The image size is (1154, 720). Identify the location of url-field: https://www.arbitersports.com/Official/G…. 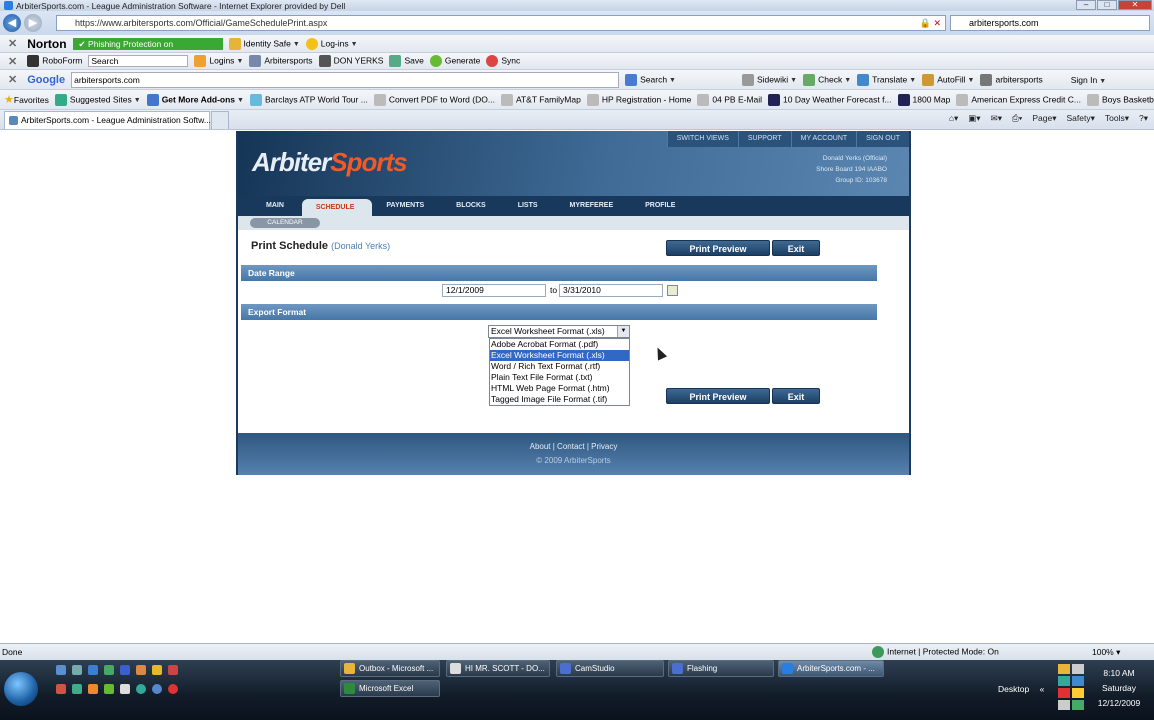
(501, 23).